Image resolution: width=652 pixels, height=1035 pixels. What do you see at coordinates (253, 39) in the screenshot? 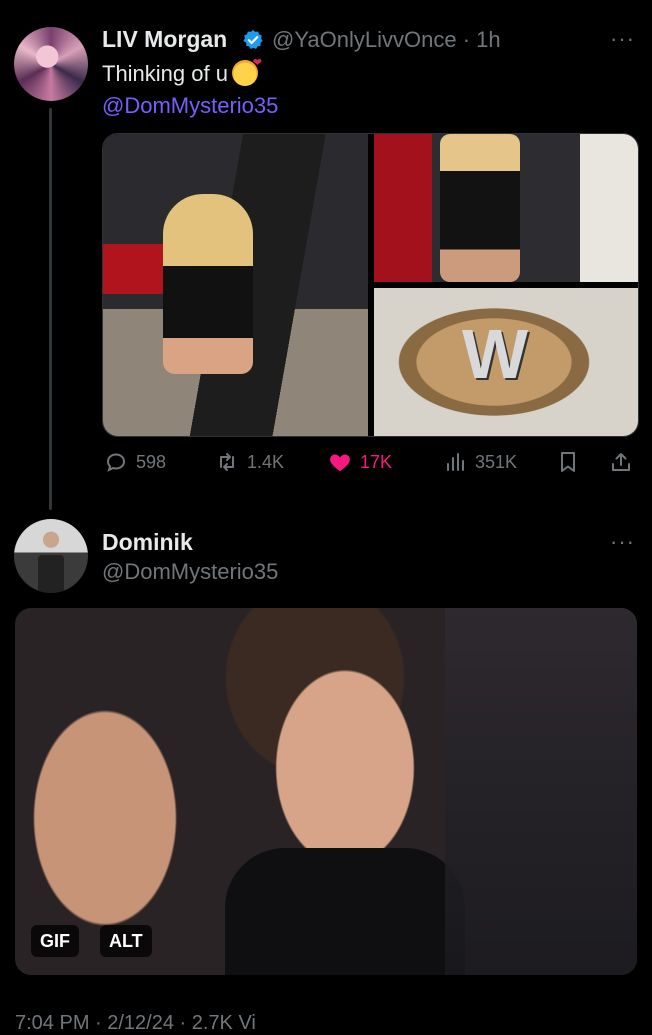
I see `verified-badge-icon` at bounding box center [253, 39].